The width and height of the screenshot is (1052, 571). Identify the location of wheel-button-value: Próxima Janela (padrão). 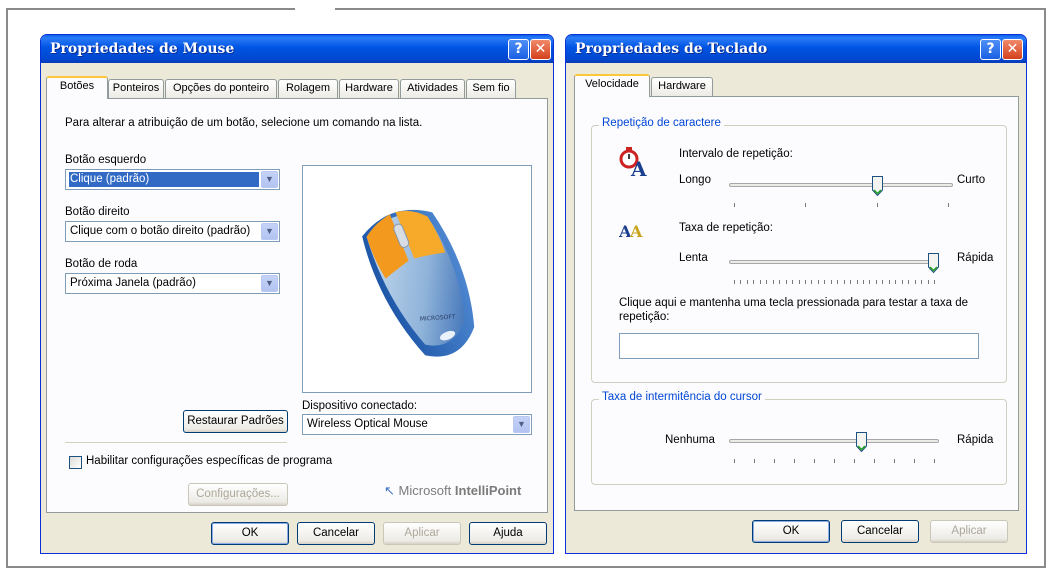
(133, 283).